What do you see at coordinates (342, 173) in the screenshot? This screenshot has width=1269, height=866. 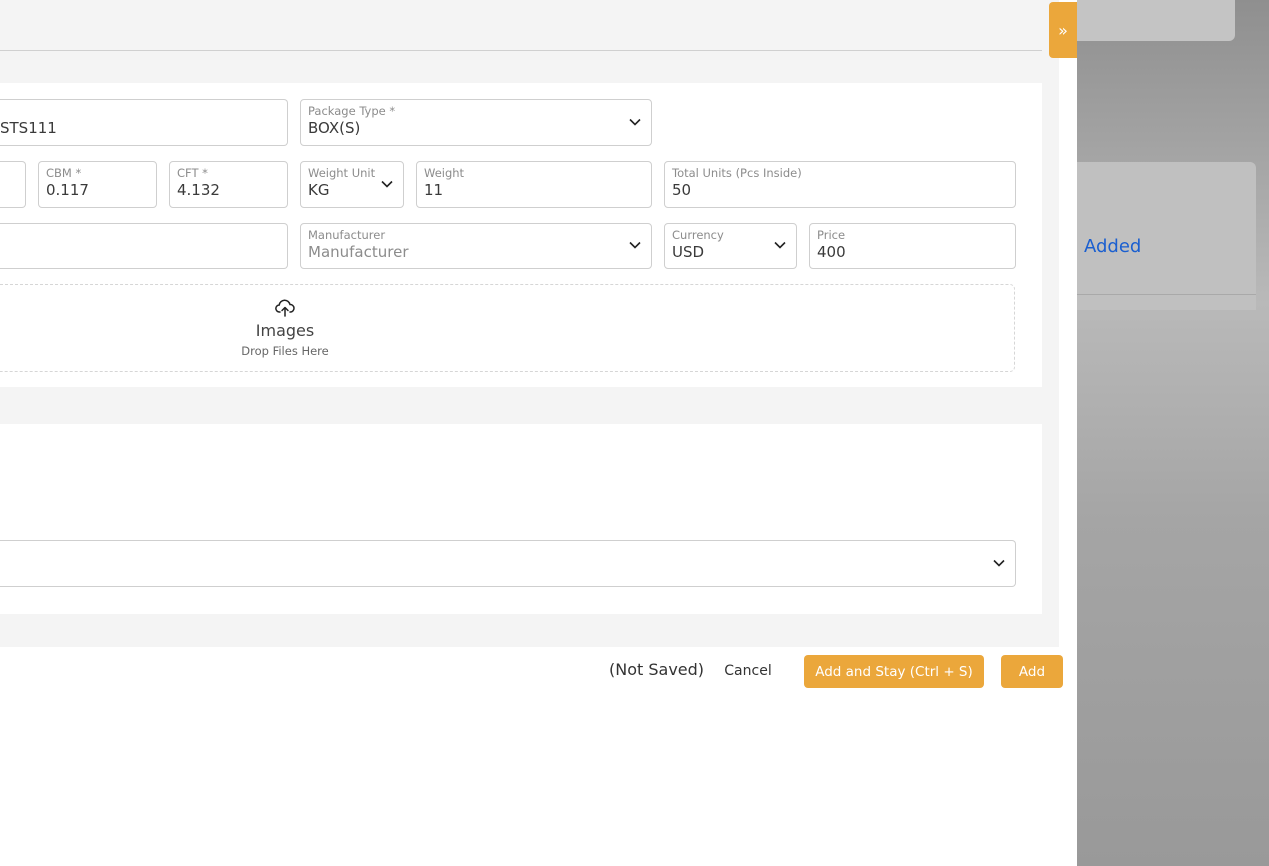 I see `weight-unit-label: Weight Unit` at bounding box center [342, 173].